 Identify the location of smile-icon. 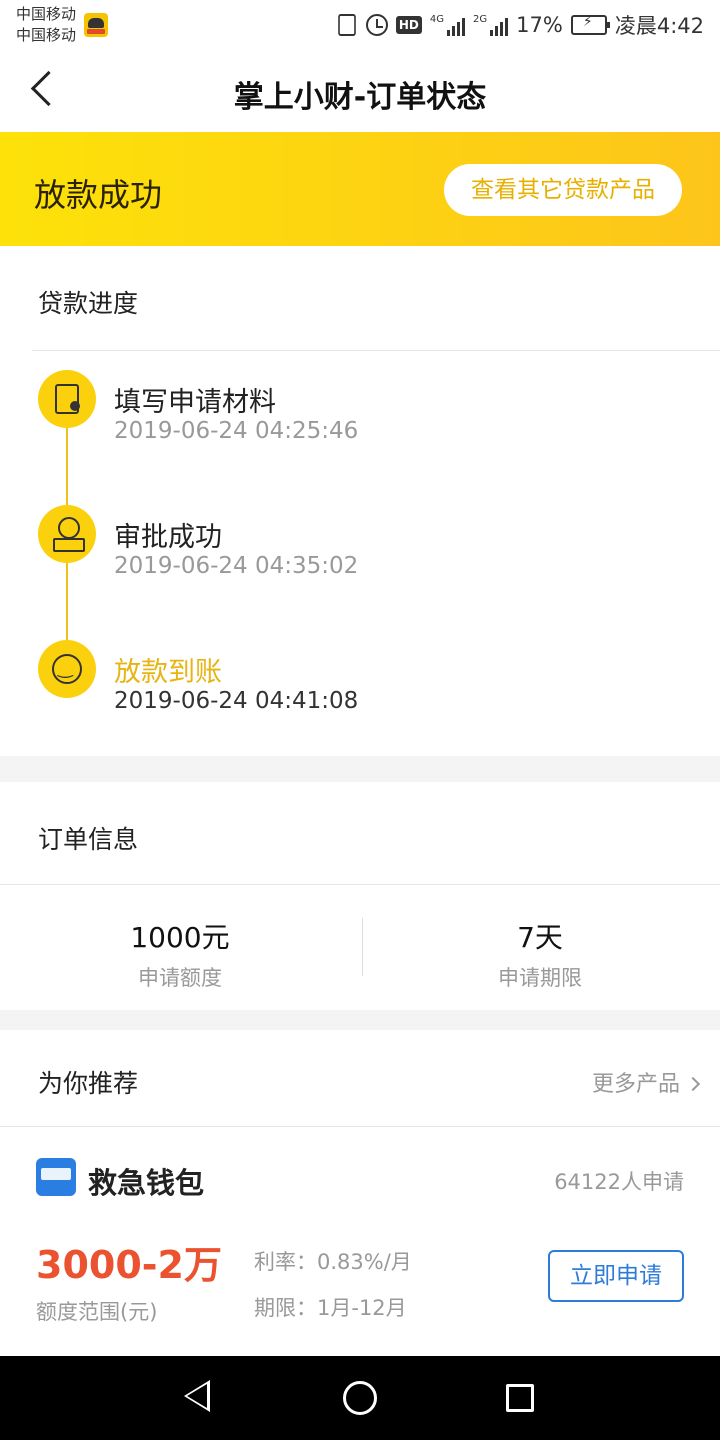
(67, 669).